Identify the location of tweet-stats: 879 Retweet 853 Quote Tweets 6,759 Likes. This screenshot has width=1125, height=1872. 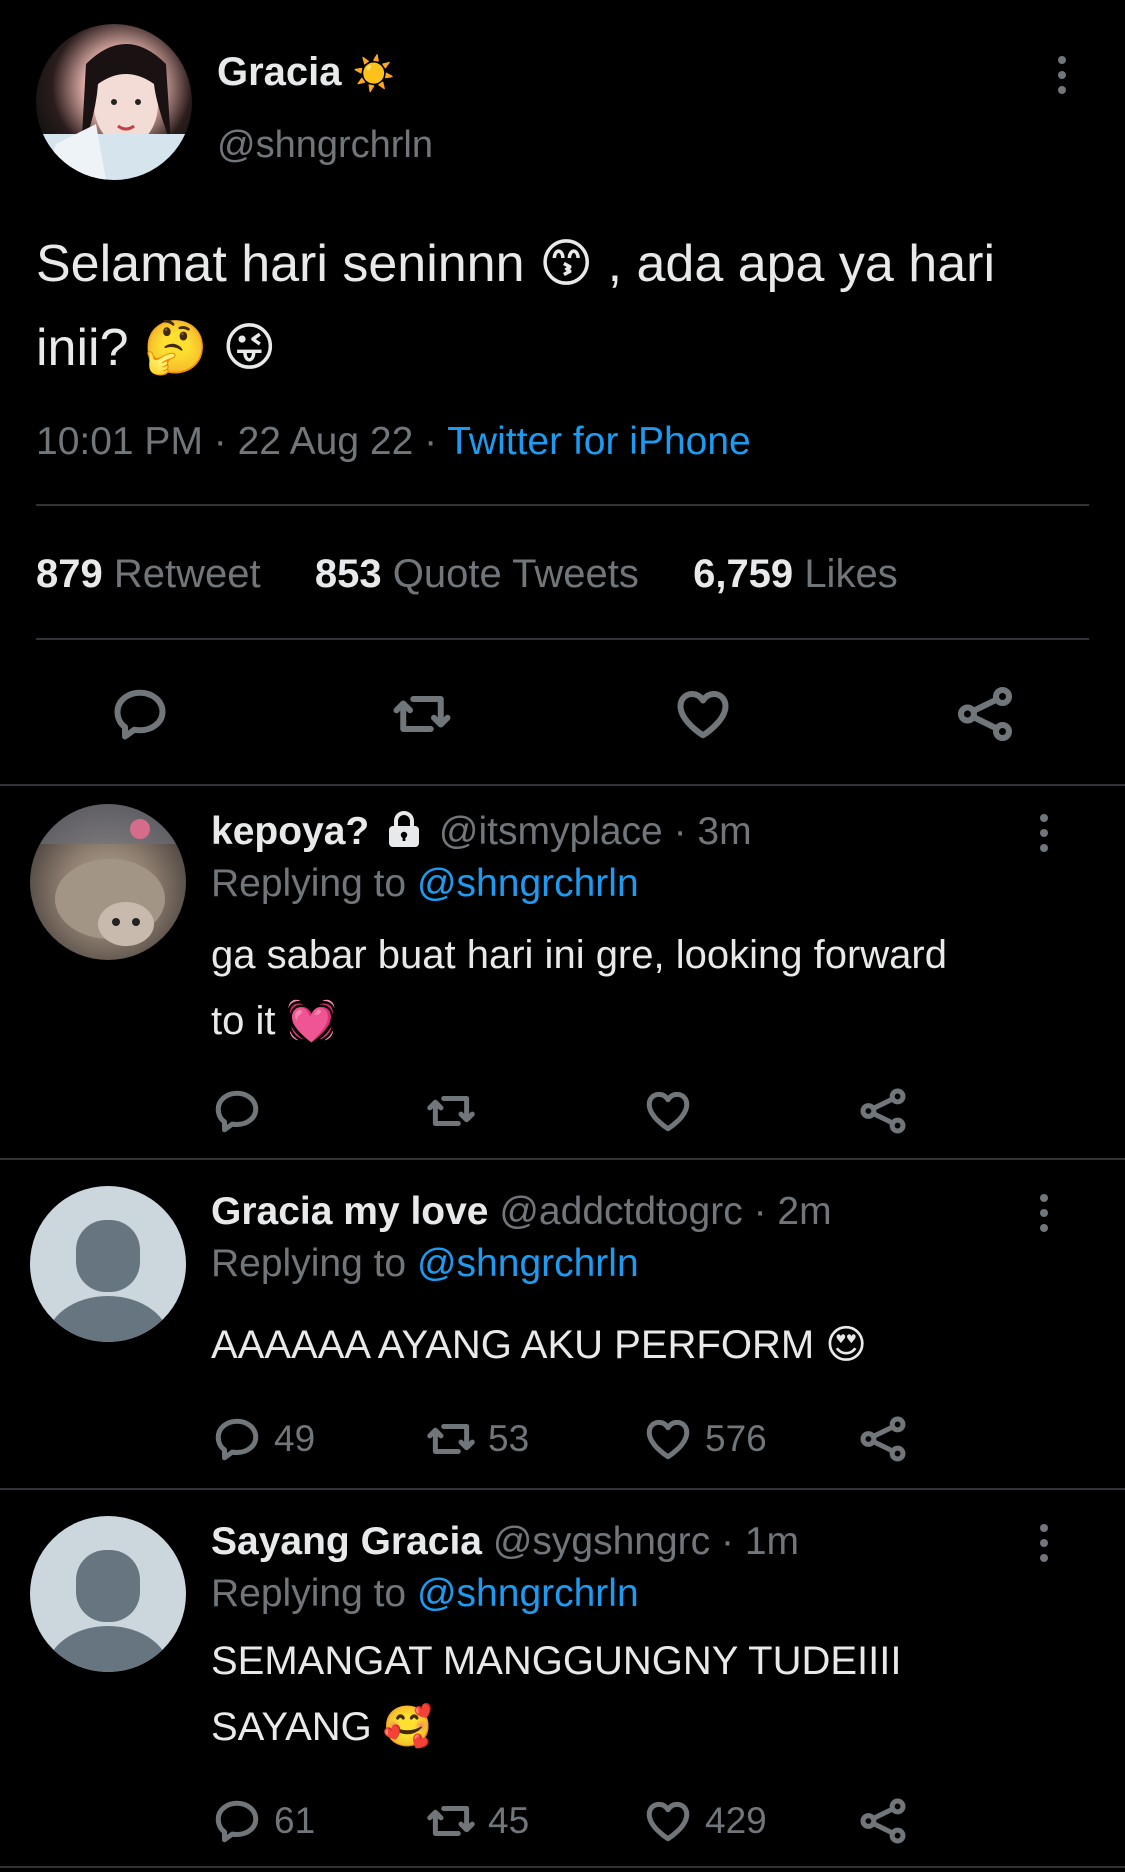
(467, 574).